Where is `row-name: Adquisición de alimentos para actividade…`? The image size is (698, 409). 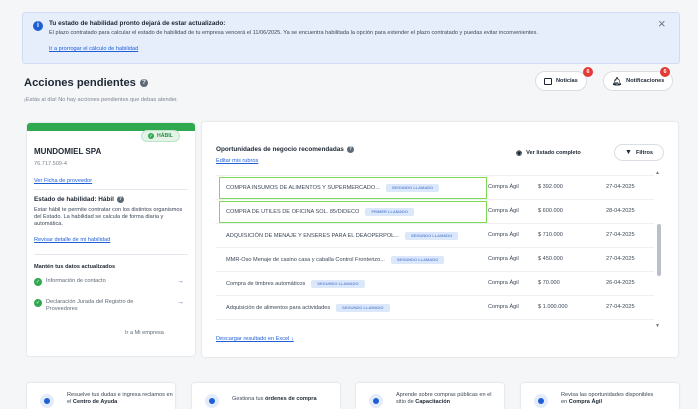
row-name: Adquisición de alimentos para actividade… is located at coordinates (308, 308).